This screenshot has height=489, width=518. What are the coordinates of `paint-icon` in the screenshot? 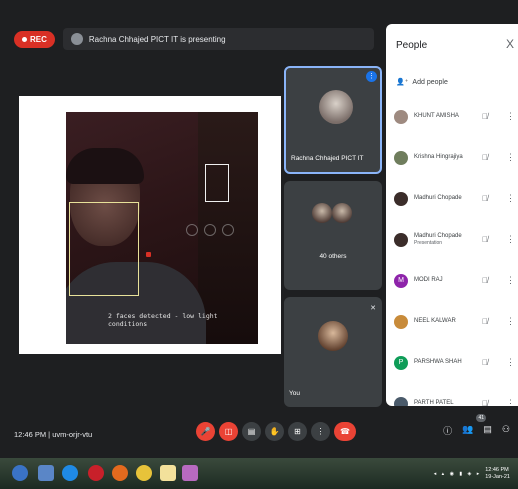 It's located at (190, 473).